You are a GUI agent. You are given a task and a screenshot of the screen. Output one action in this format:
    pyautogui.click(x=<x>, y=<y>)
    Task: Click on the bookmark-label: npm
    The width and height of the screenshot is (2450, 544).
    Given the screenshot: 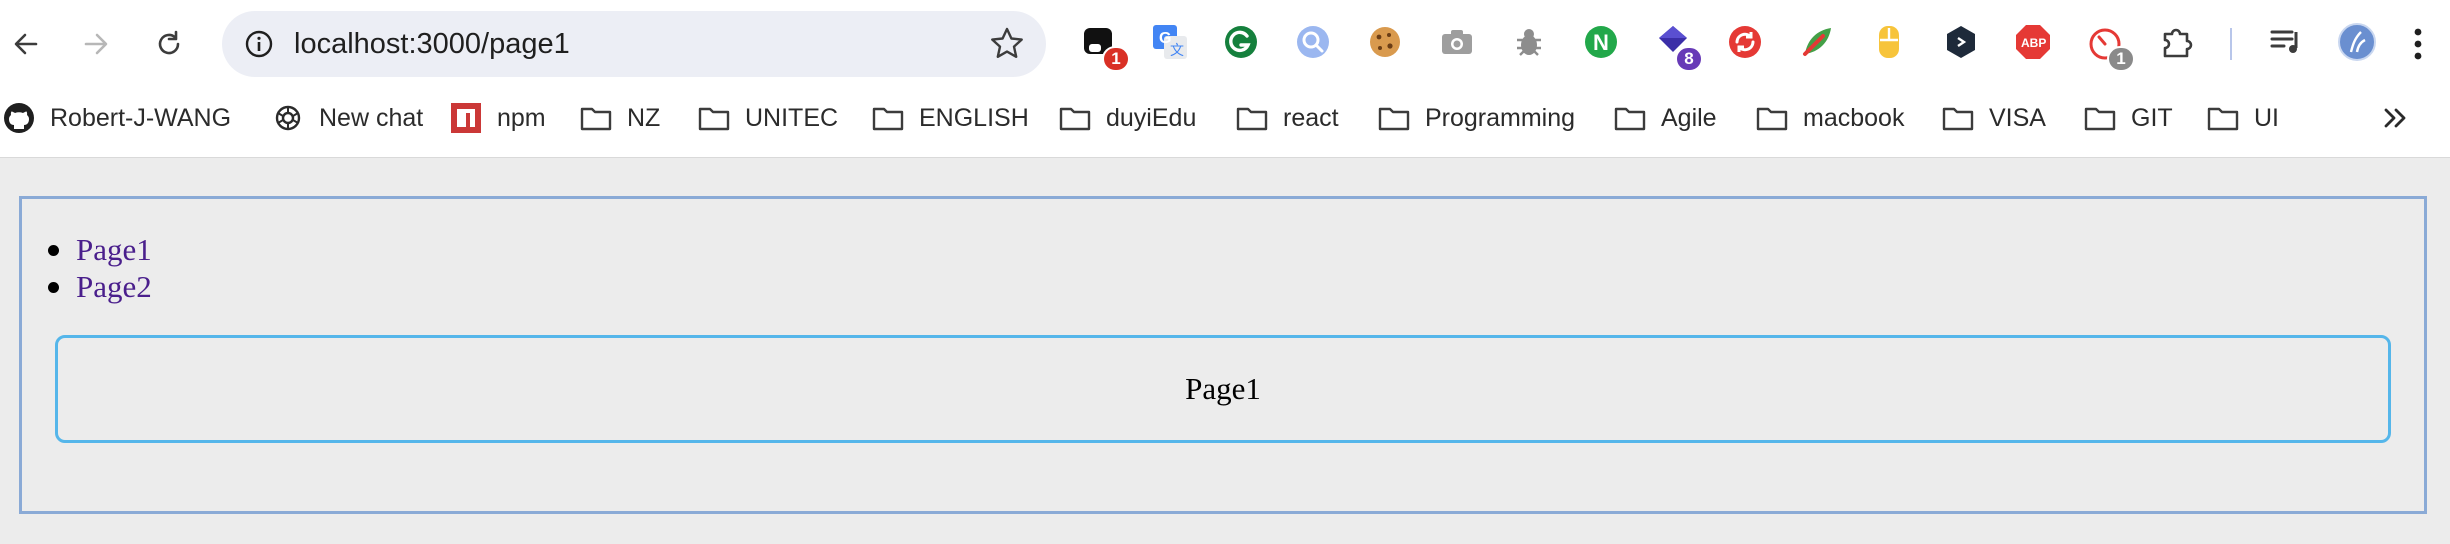 What is the action you would take?
    pyautogui.click(x=521, y=117)
    